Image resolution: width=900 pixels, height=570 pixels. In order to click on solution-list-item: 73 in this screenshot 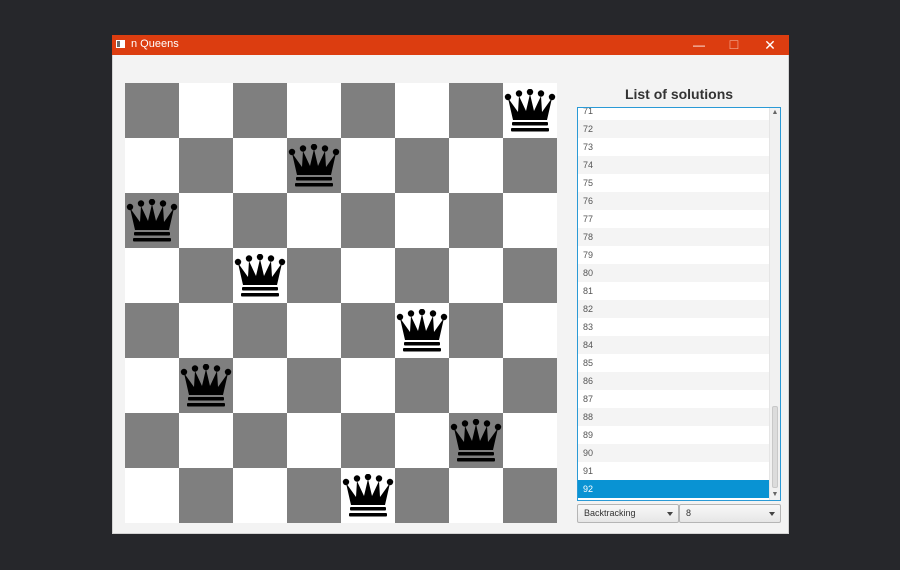, I will do `click(674, 147)`.